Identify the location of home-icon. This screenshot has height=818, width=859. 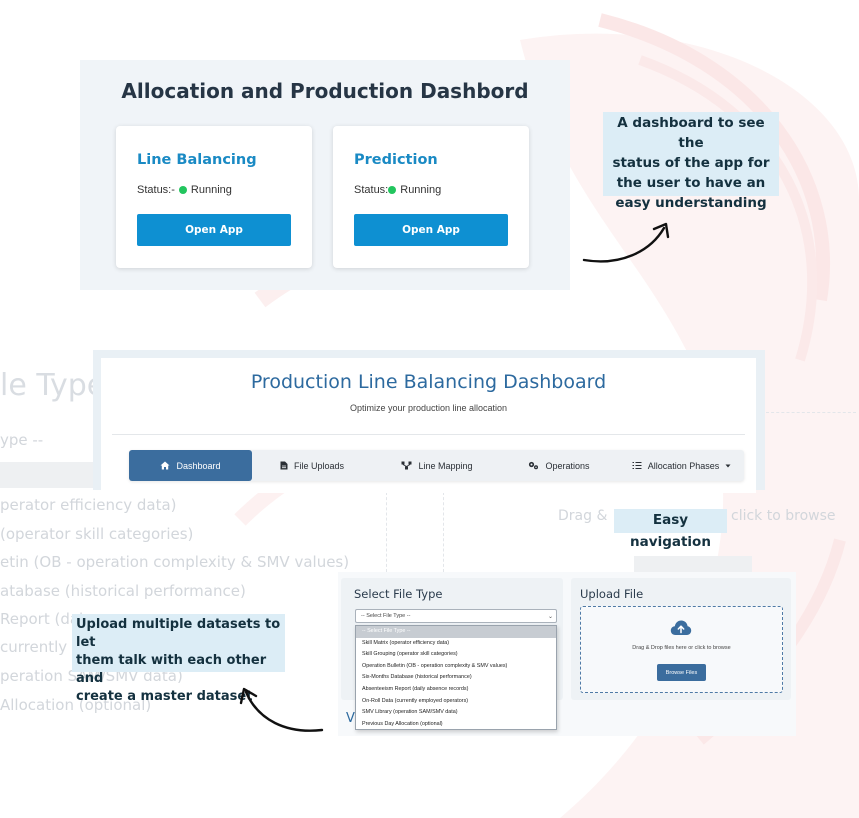
(165, 465).